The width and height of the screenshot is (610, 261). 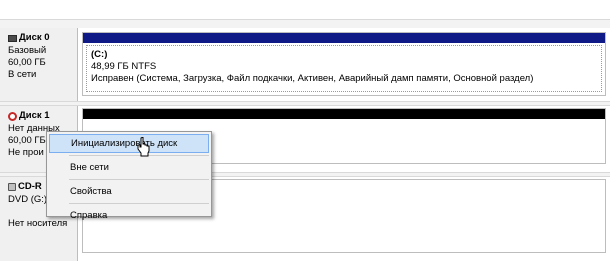 What do you see at coordinates (129, 215) in the screenshot?
I see `menu-item-help: Справка` at bounding box center [129, 215].